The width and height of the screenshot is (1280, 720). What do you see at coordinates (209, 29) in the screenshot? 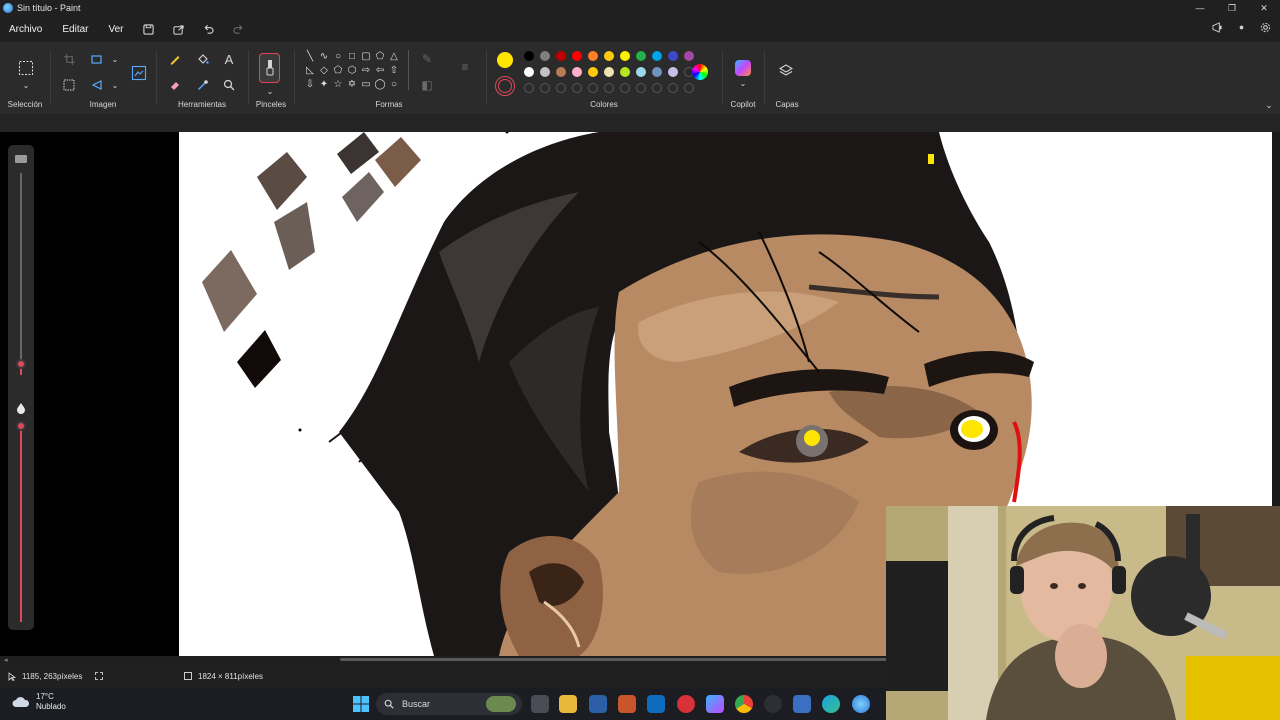
I see `undo-icon` at bounding box center [209, 29].